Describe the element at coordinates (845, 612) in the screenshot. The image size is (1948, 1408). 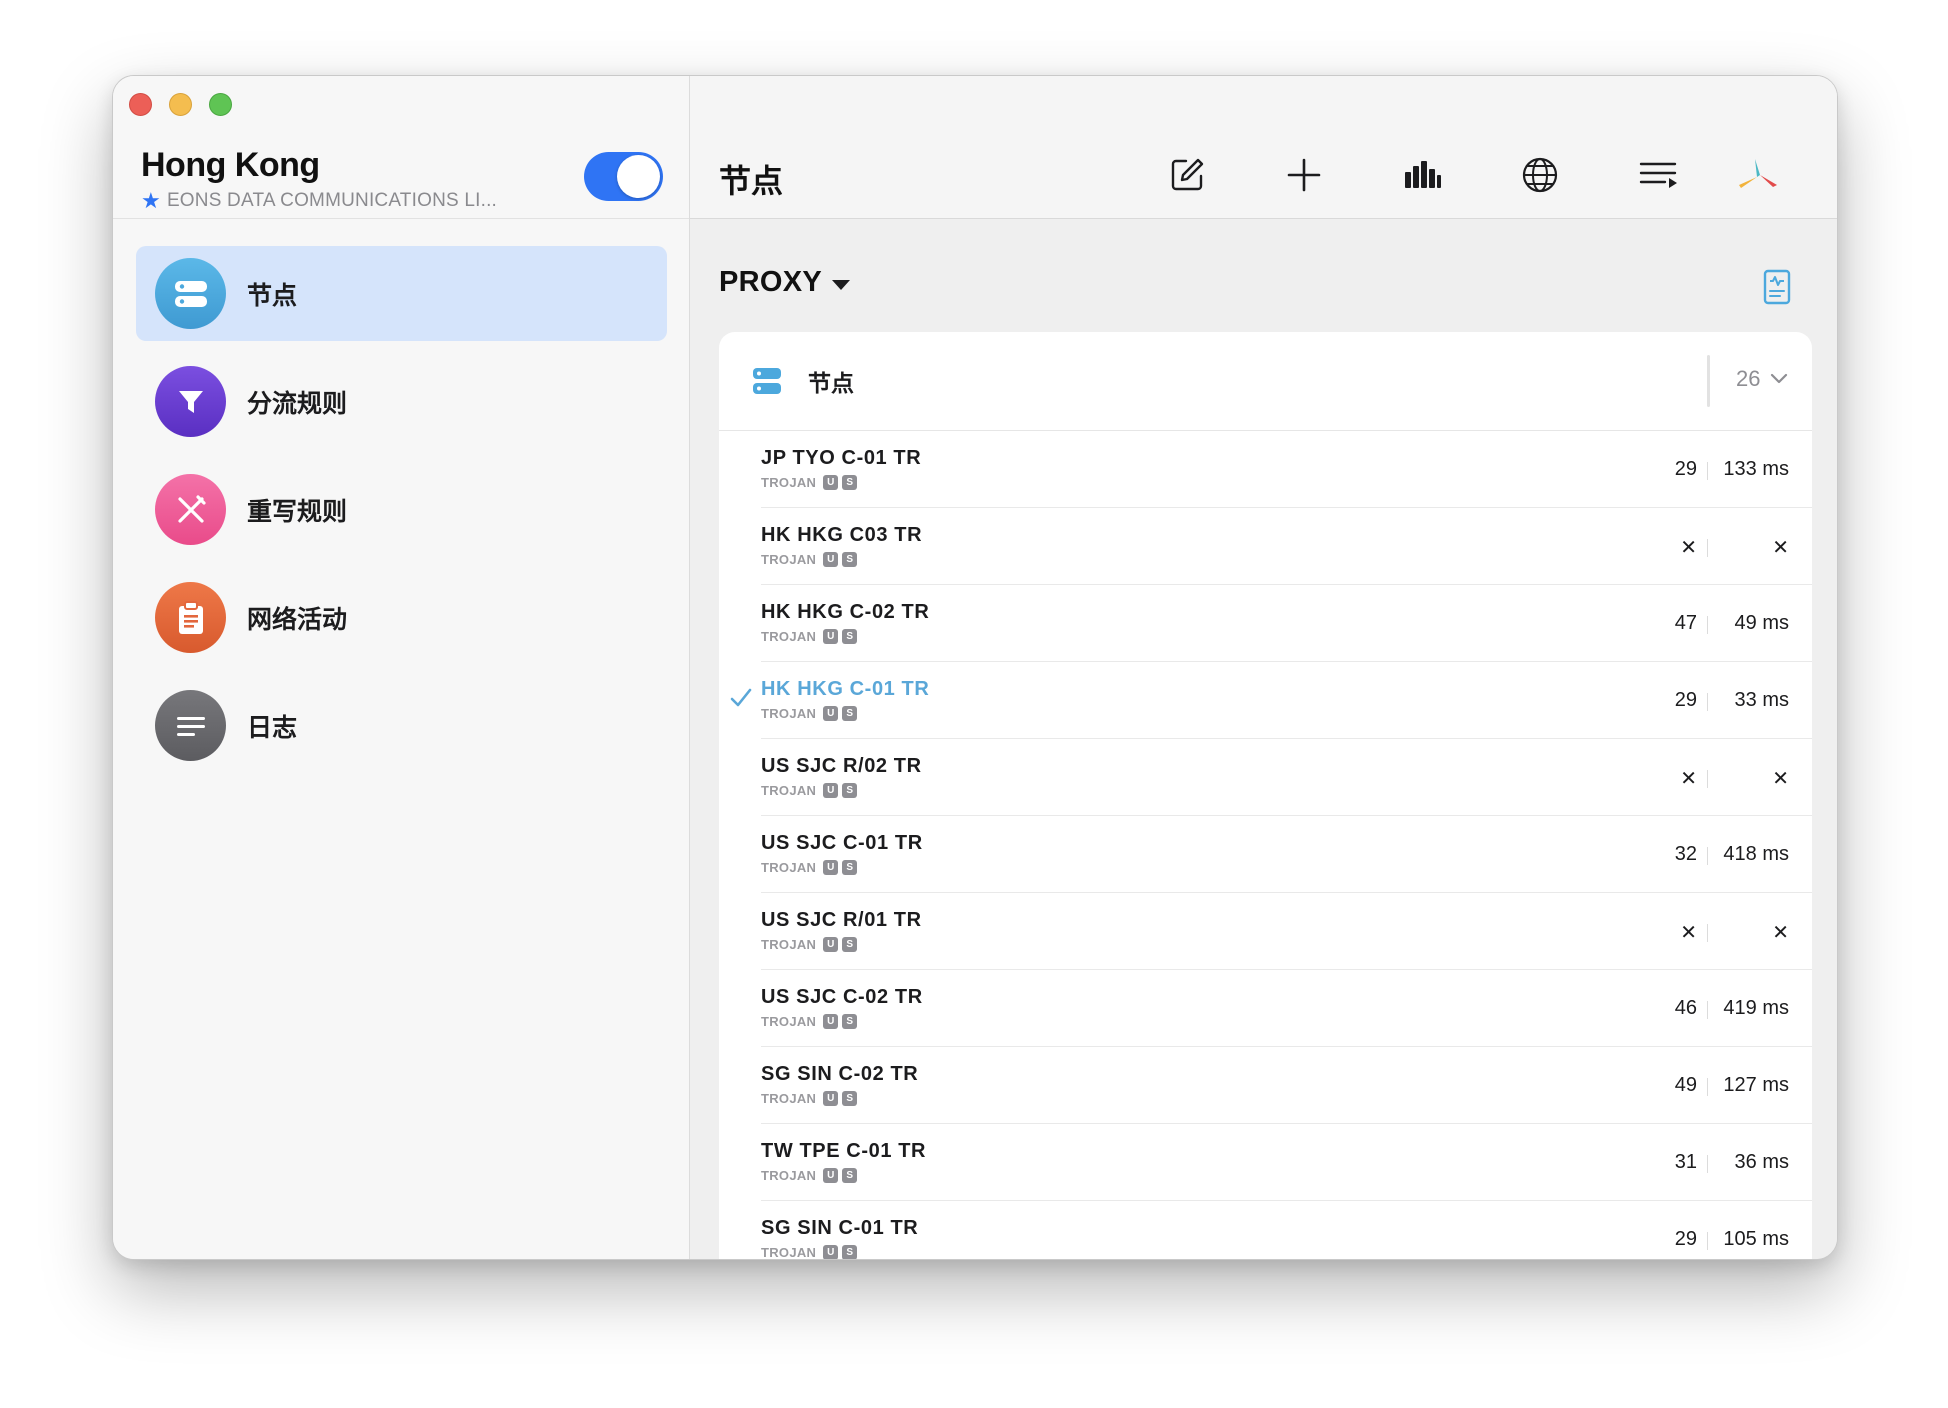
I see `node-name: HK HKG C-02 TR` at that location.